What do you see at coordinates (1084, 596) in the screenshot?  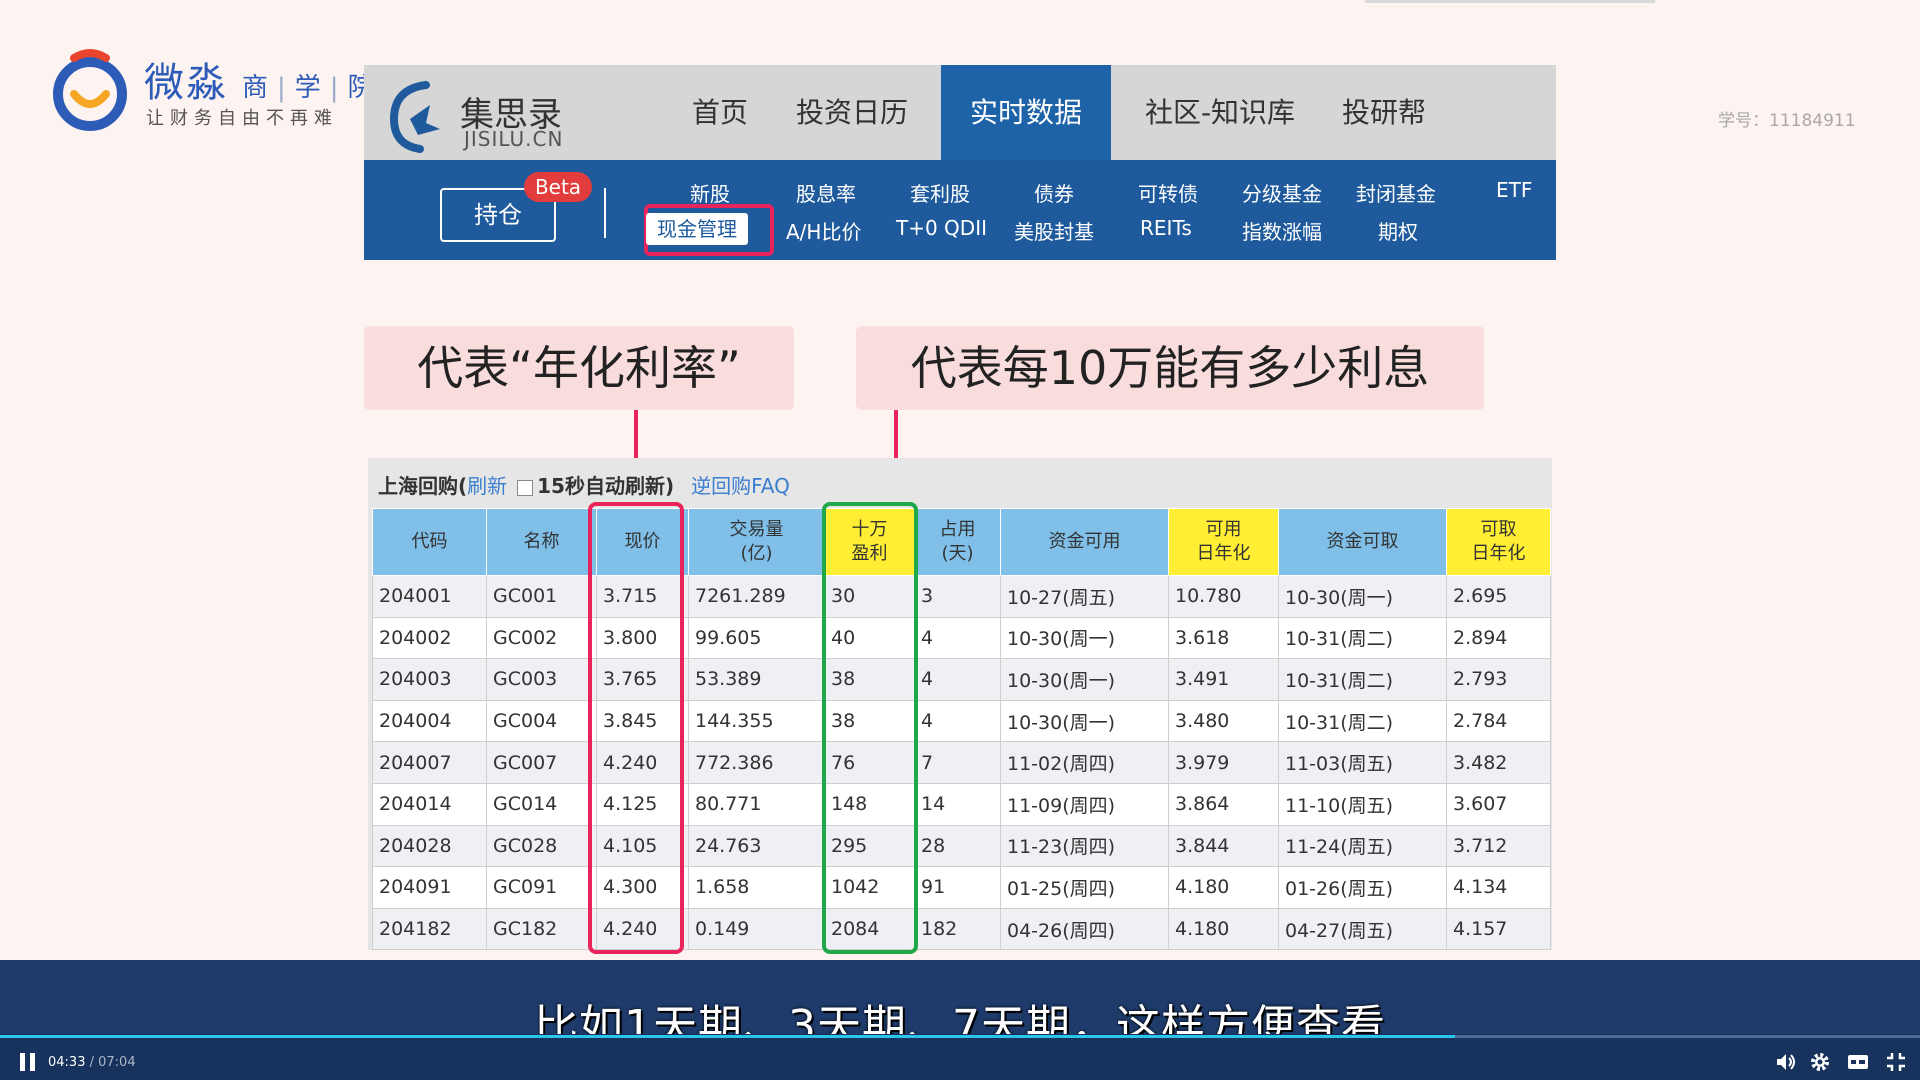 I see `cell-funds-available: 10-27(周五)` at bounding box center [1084, 596].